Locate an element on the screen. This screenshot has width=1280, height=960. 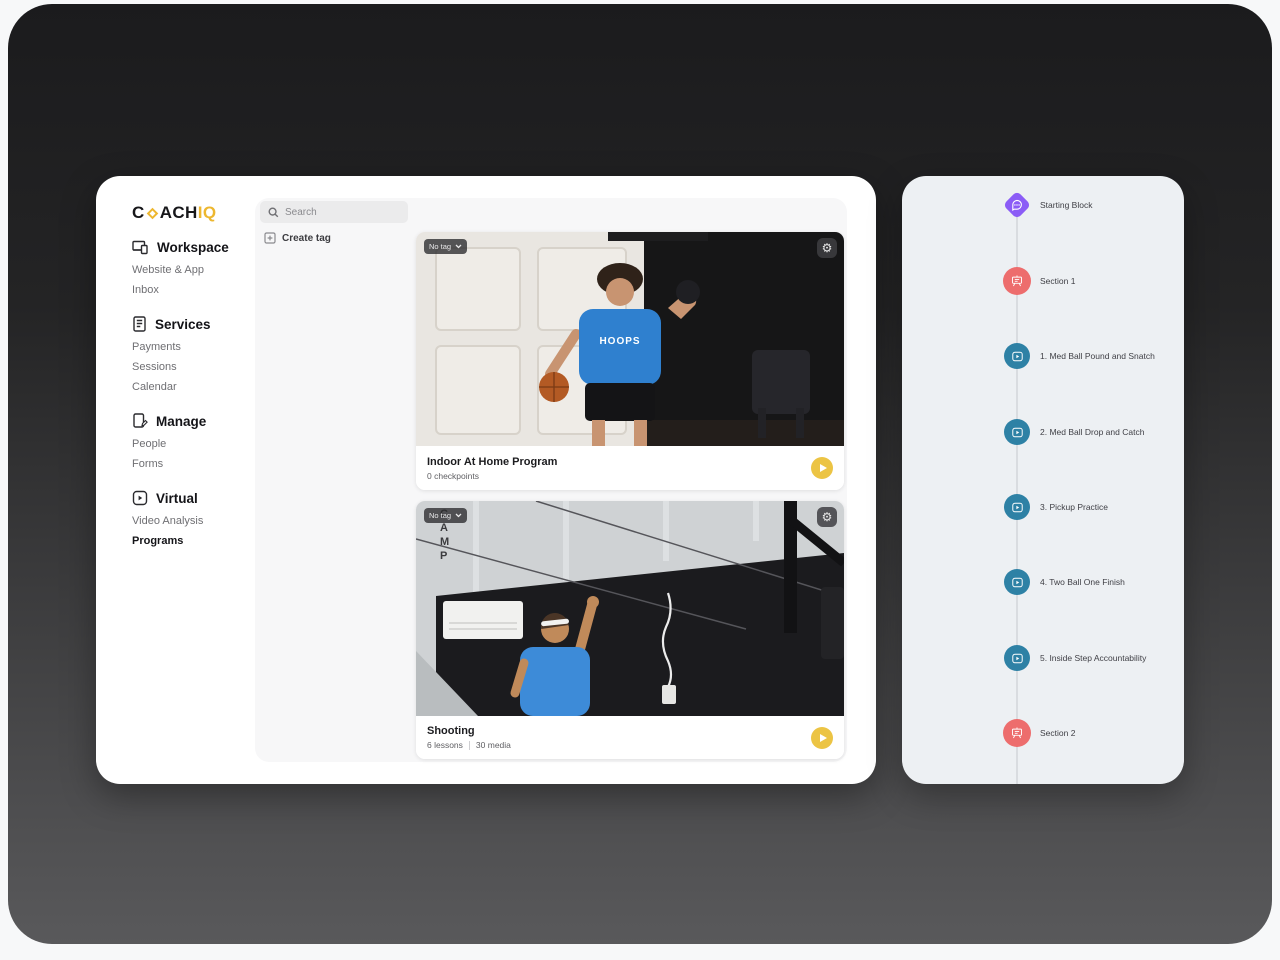
photo-letter: M is located at coordinates (444, 542).